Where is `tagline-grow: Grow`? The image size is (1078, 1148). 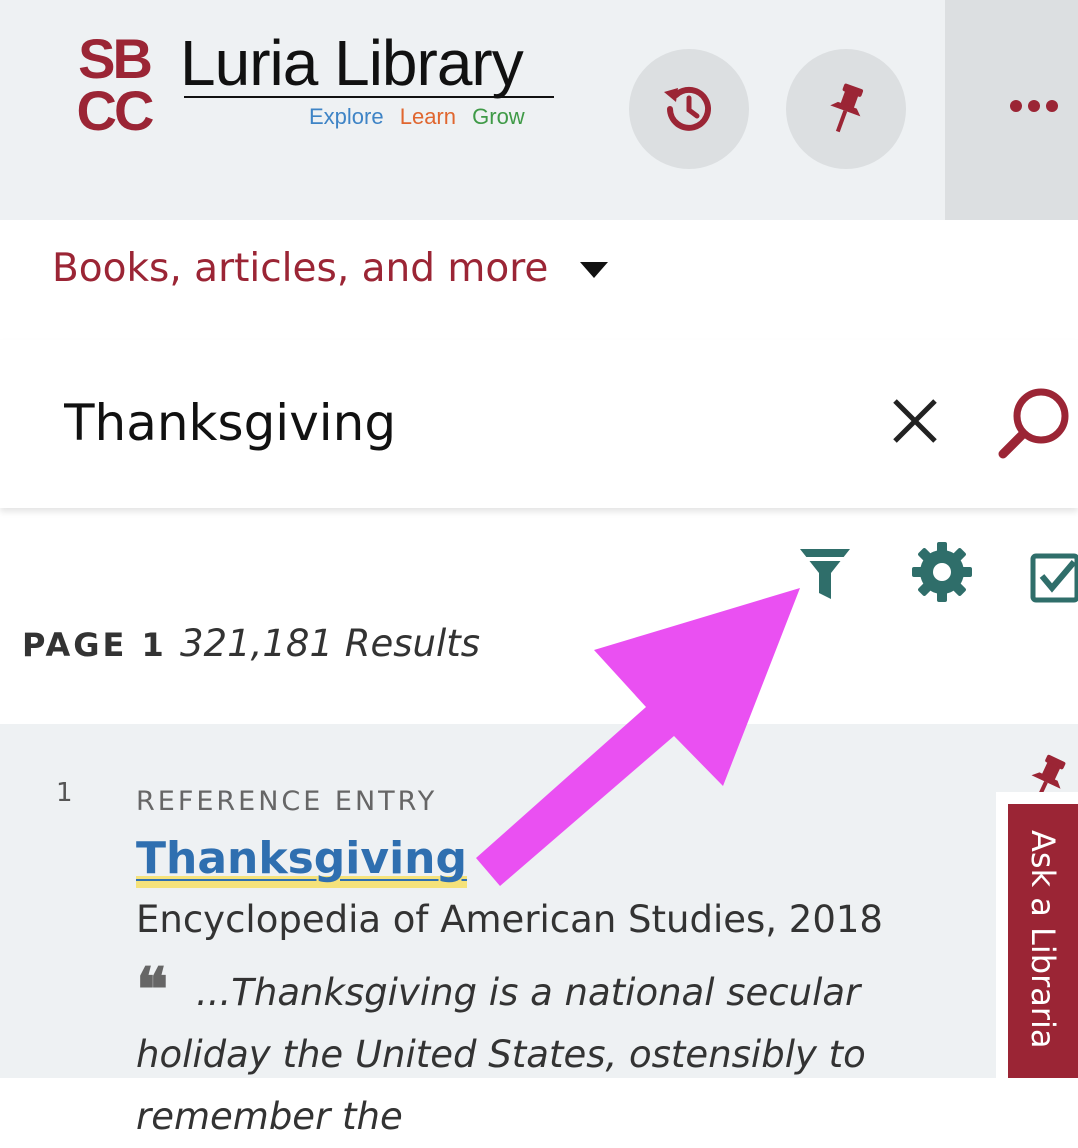 tagline-grow: Grow is located at coordinates (498, 116).